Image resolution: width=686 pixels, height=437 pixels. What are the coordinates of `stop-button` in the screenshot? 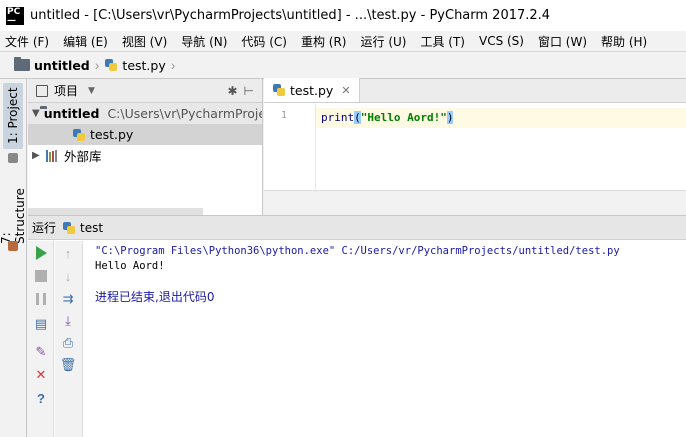 It's located at (41, 276).